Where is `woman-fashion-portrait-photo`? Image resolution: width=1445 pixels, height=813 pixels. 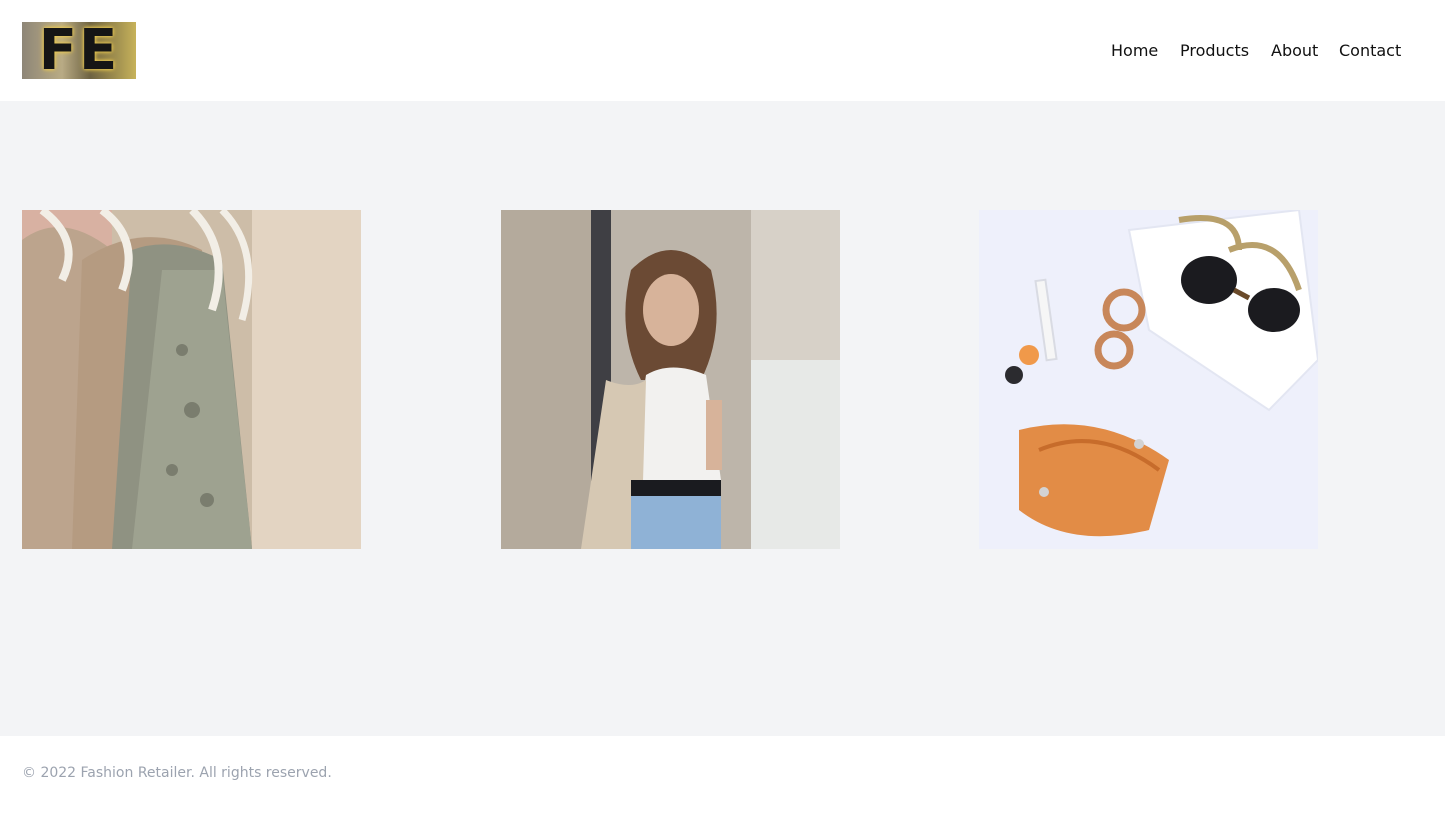
woman-fashion-portrait-photo is located at coordinates (670, 379).